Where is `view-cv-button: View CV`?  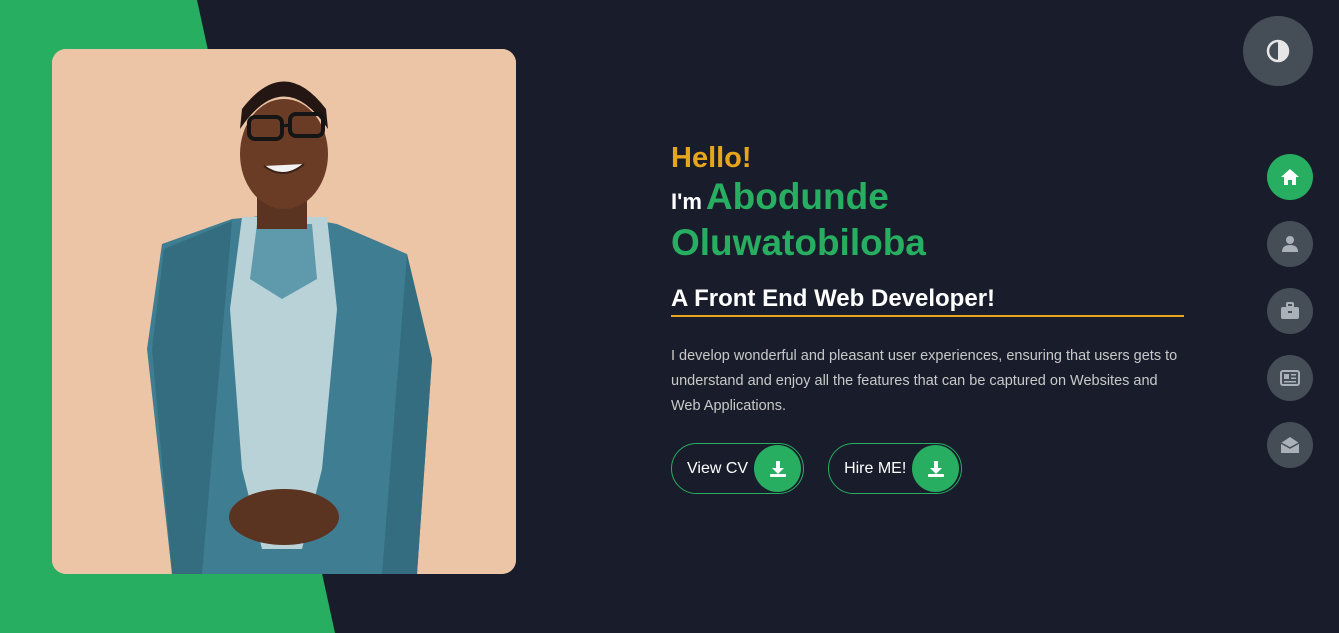
view-cv-button: View CV is located at coordinates (738, 468).